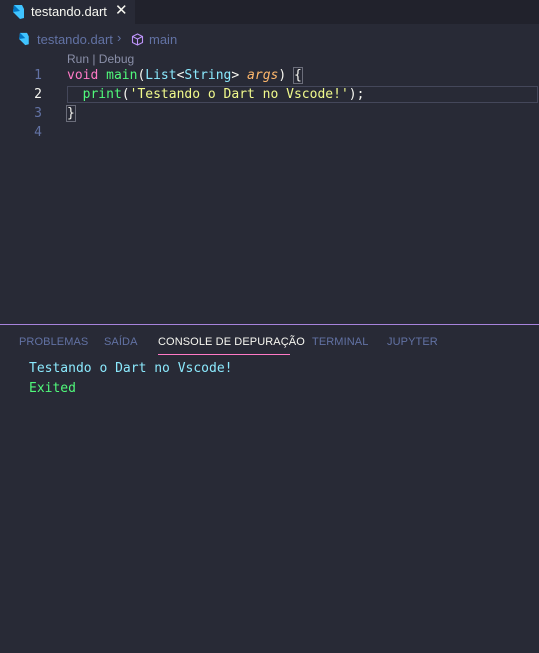  I want to click on tab-jupyter: JUPYTER, so click(412, 342).